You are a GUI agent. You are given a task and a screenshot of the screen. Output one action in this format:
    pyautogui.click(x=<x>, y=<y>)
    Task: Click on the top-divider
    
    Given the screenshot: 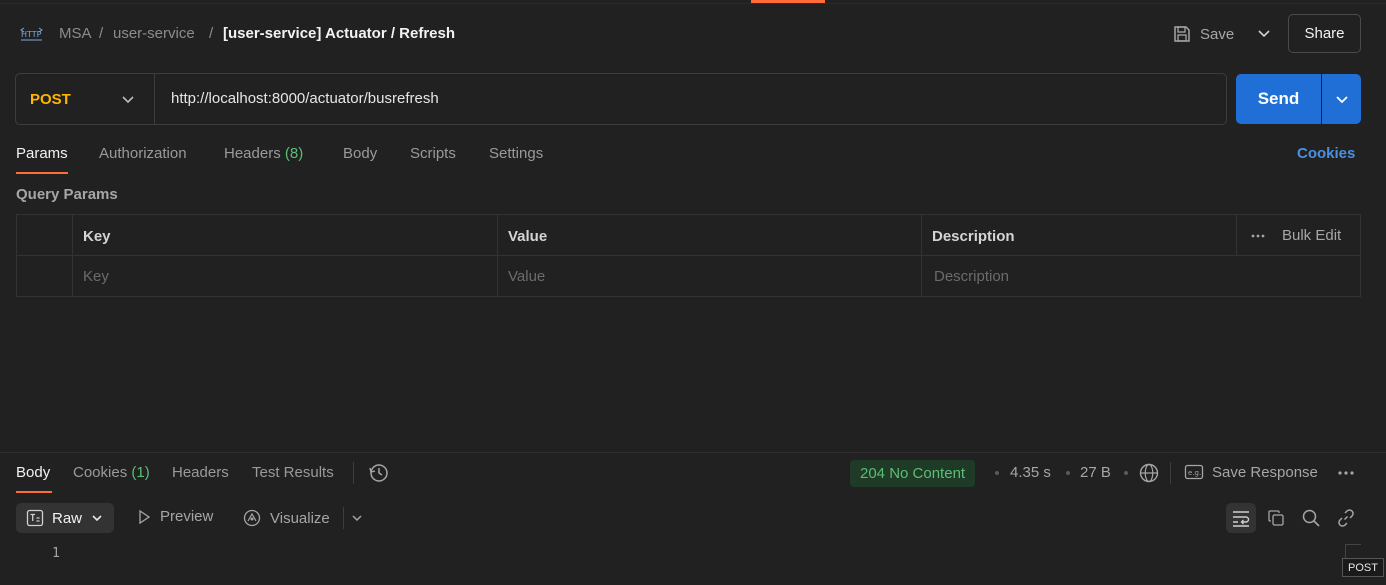 What is the action you would take?
    pyautogui.click(x=693, y=3)
    